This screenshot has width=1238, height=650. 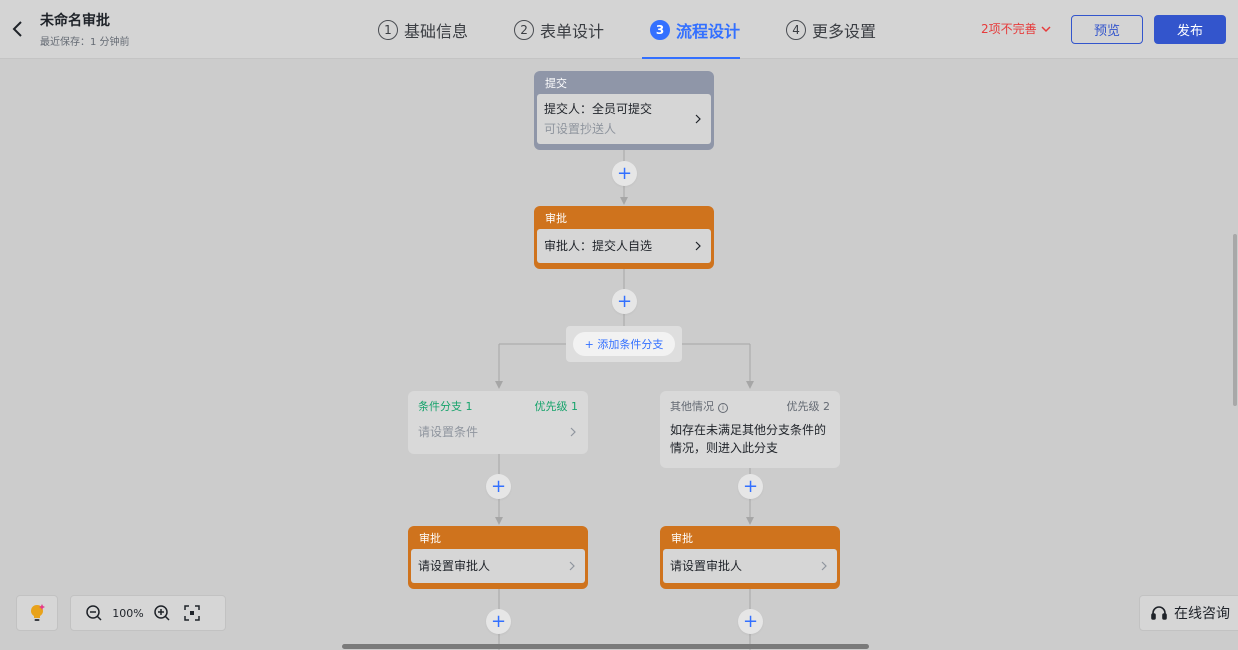 I want to click on tab-flow-design: 3 流程设计, so click(x=691, y=29).